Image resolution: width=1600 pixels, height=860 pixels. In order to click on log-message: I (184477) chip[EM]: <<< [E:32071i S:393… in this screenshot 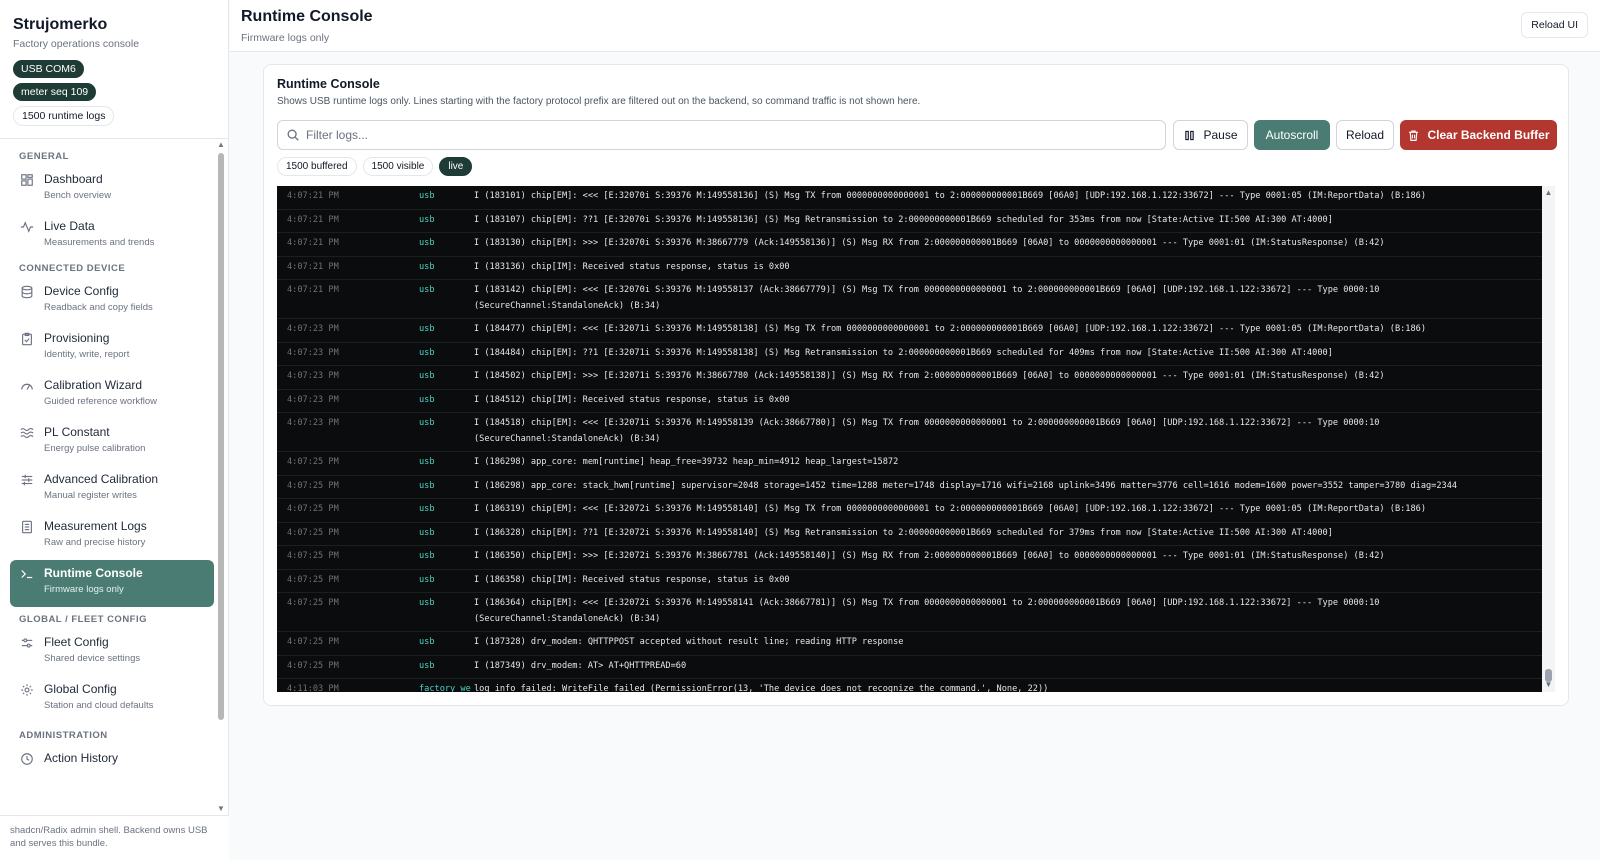, I will do `click(950, 329)`.